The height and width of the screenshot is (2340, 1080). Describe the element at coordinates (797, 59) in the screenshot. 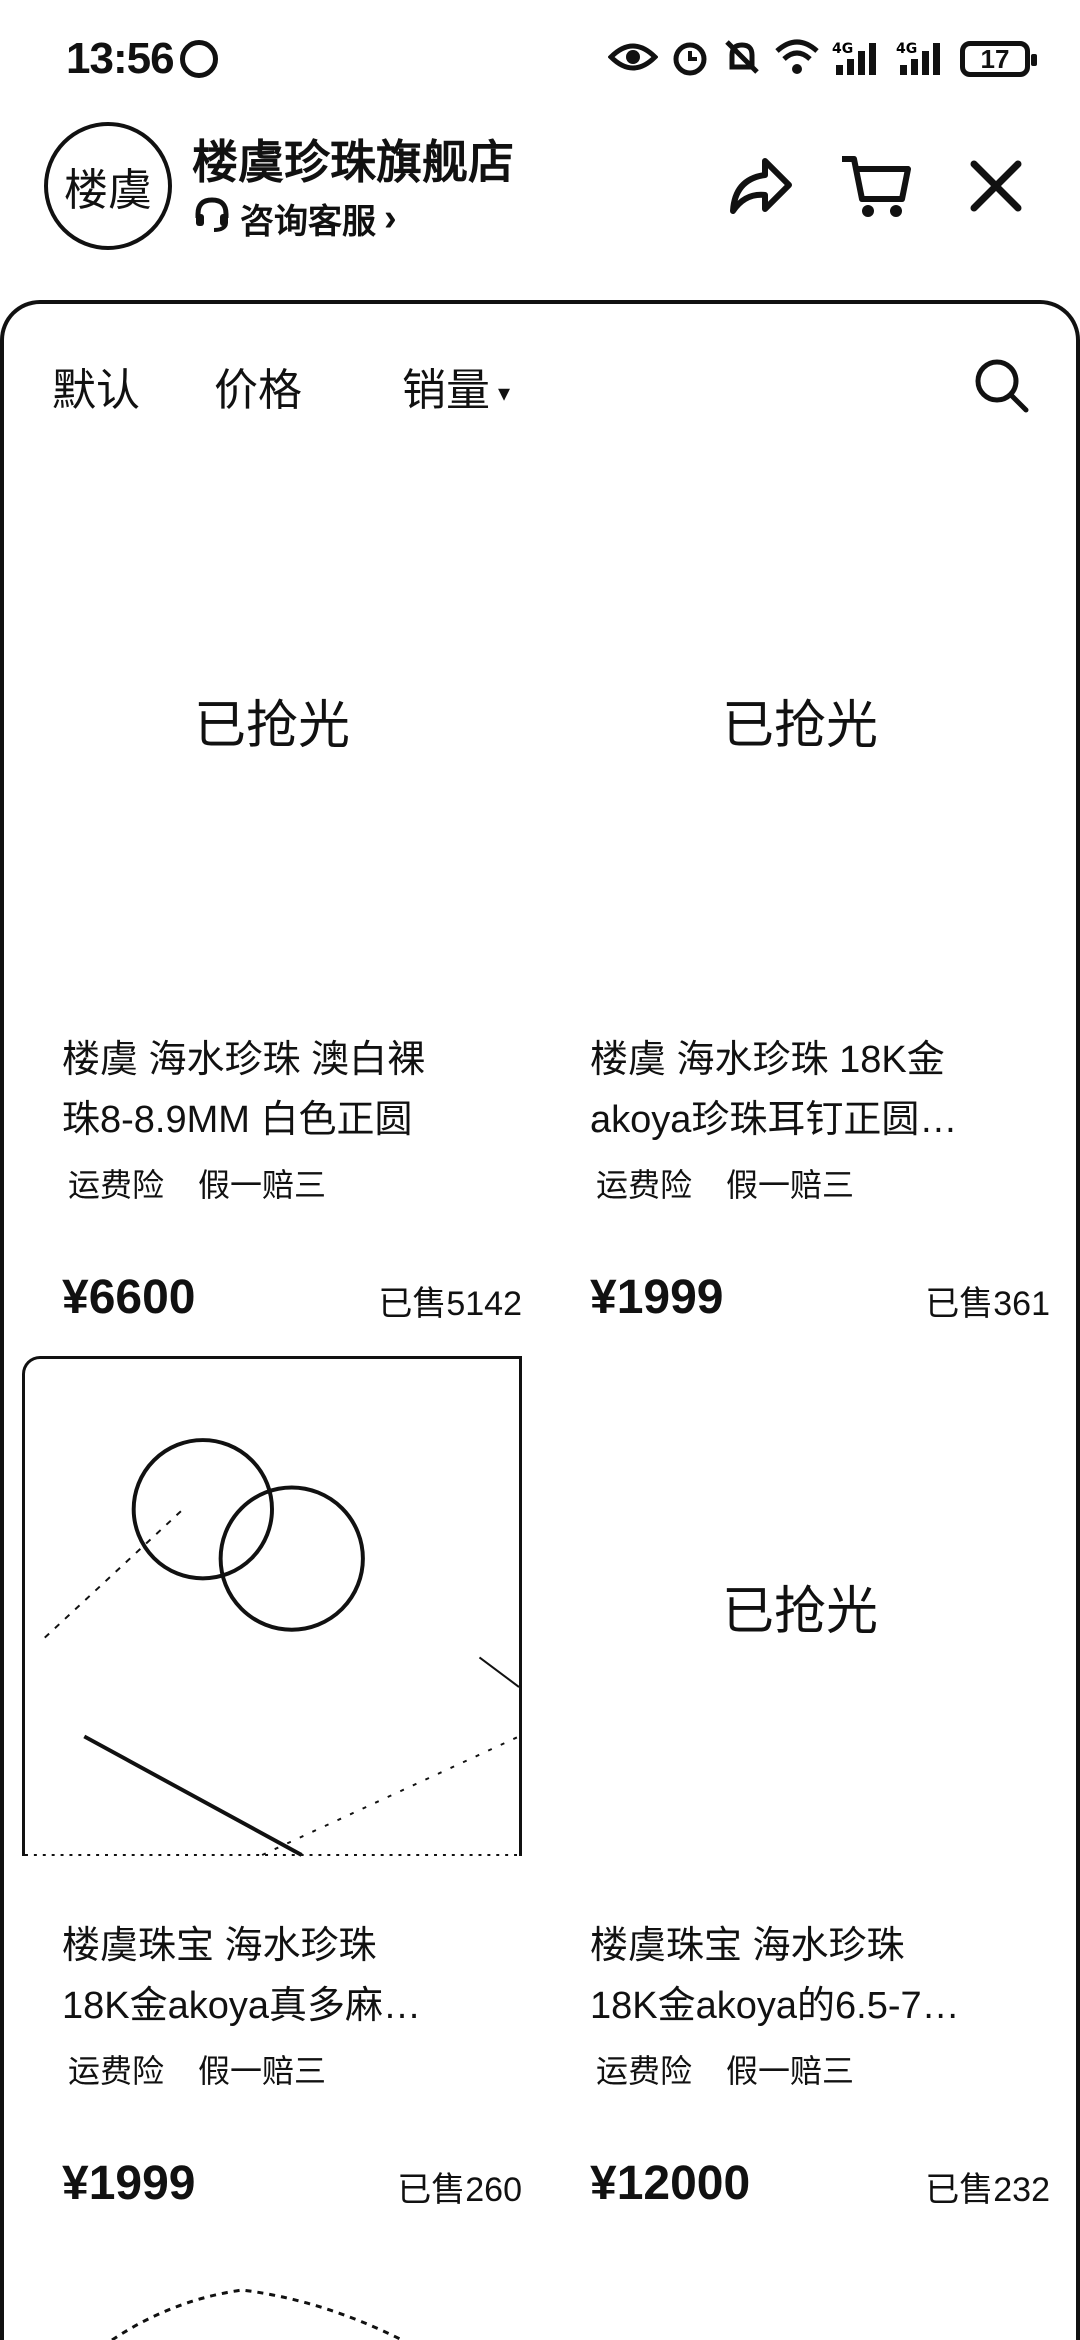

I see `wifi-icon` at that location.